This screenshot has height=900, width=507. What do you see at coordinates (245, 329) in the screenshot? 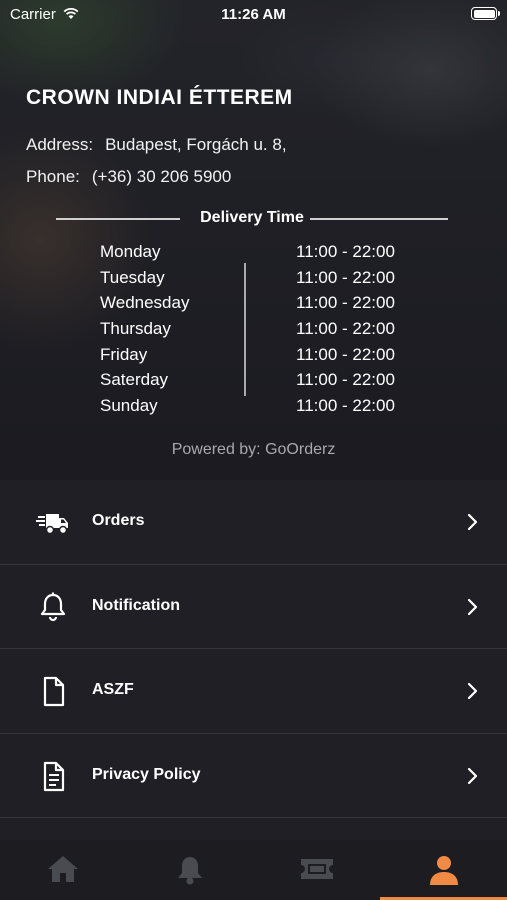
I see `schedule-divider` at bounding box center [245, 329].